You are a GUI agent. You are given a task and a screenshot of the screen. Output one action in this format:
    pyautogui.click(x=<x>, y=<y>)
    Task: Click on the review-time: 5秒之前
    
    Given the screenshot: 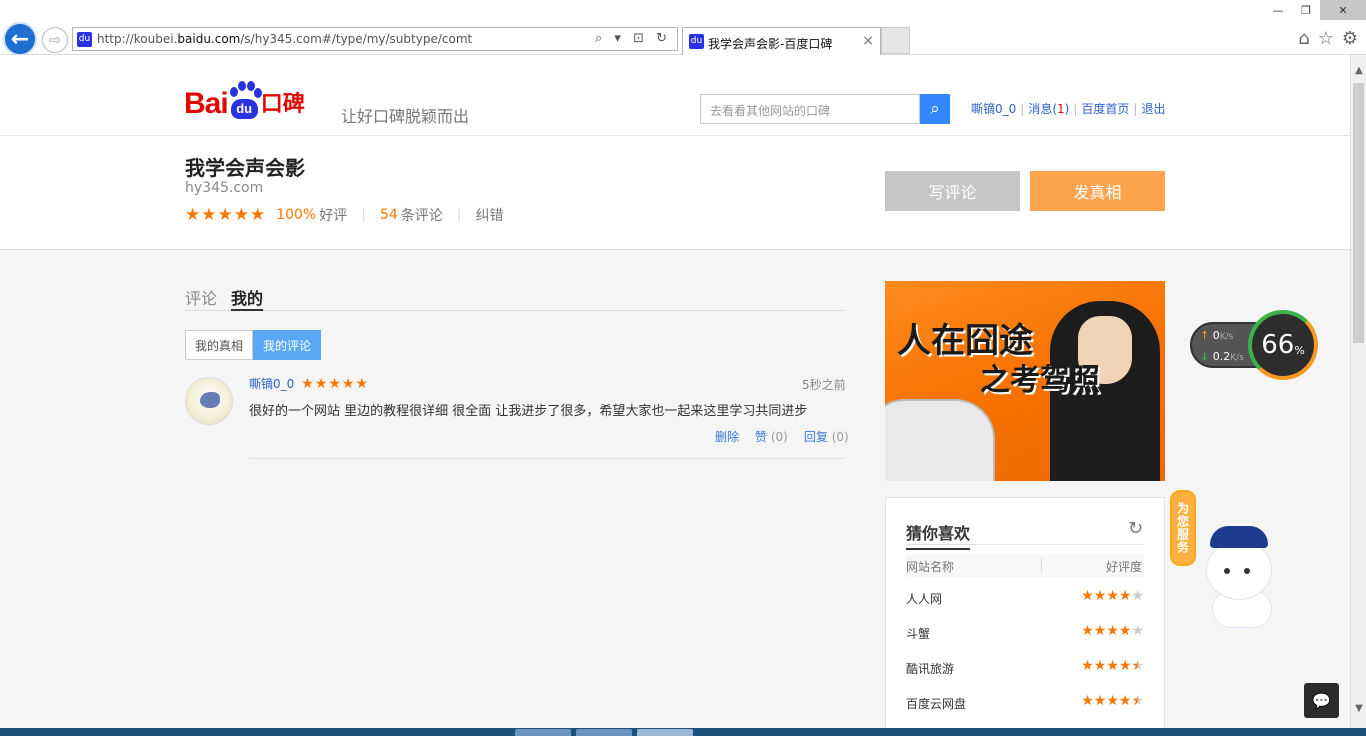 What is the action you would take?
    pyautogui.click(x=824, y=385)
    